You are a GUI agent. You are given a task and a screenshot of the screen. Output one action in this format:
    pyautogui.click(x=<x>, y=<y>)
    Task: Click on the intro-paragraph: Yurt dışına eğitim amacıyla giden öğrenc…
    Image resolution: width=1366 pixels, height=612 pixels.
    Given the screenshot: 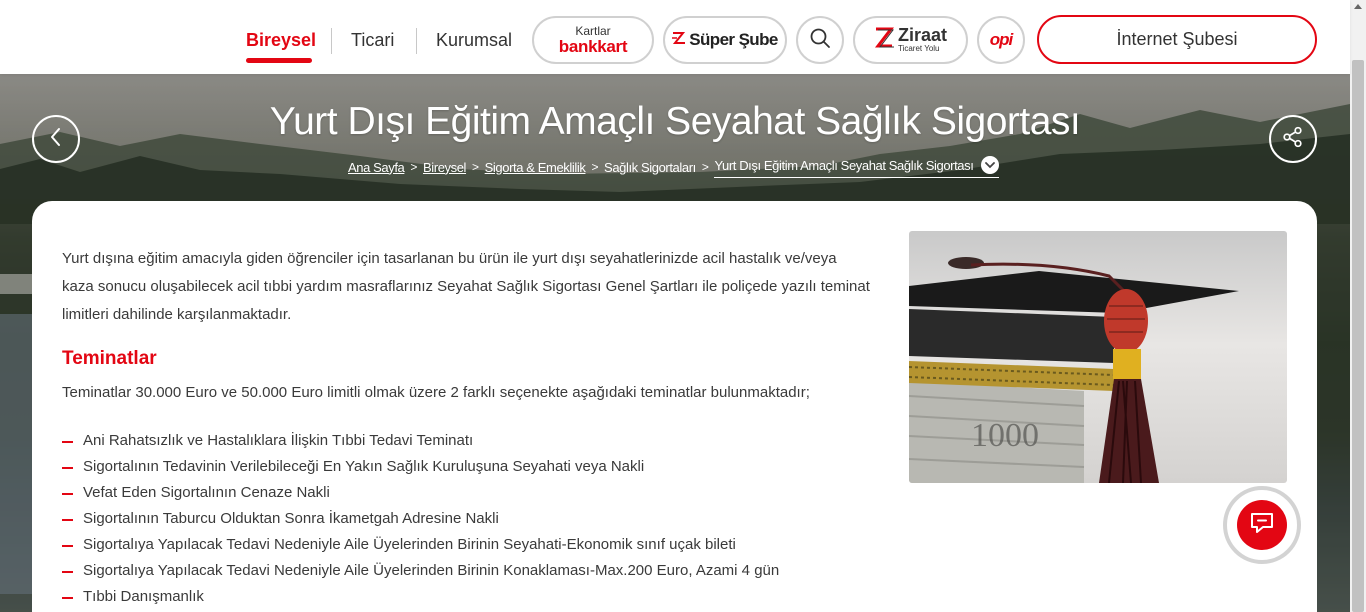 What is the action you would take?
    pyautogui.click(x=466, y=286)
    